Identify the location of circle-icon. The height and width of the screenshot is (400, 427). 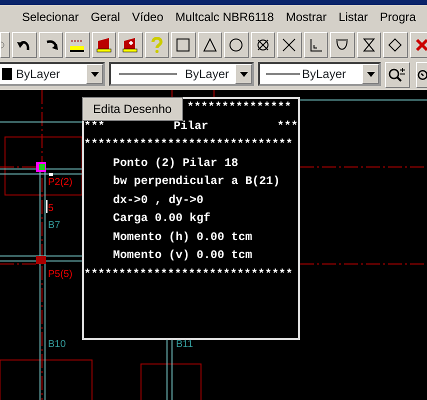
(236, 45).